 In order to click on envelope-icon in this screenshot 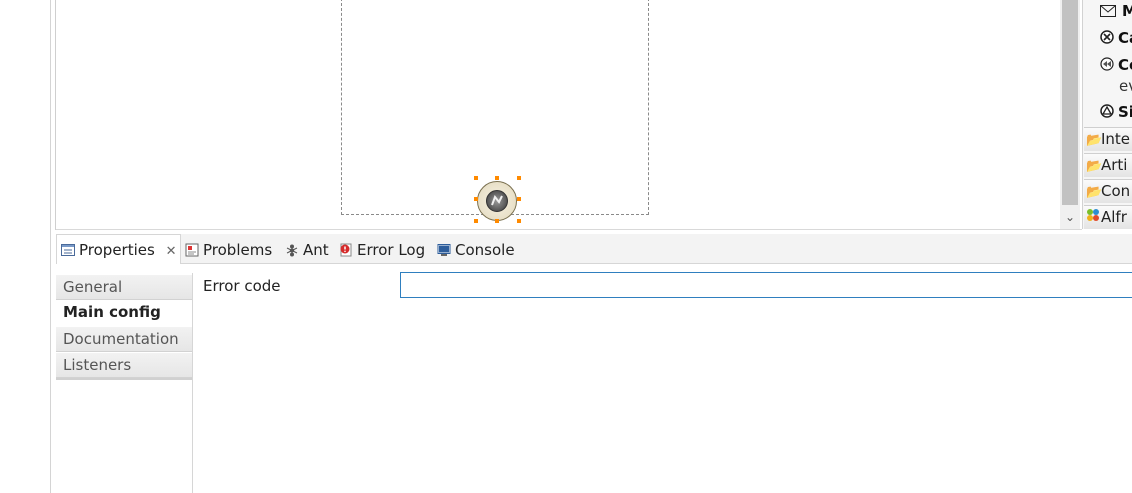, I will do `click(1108, 12)`.